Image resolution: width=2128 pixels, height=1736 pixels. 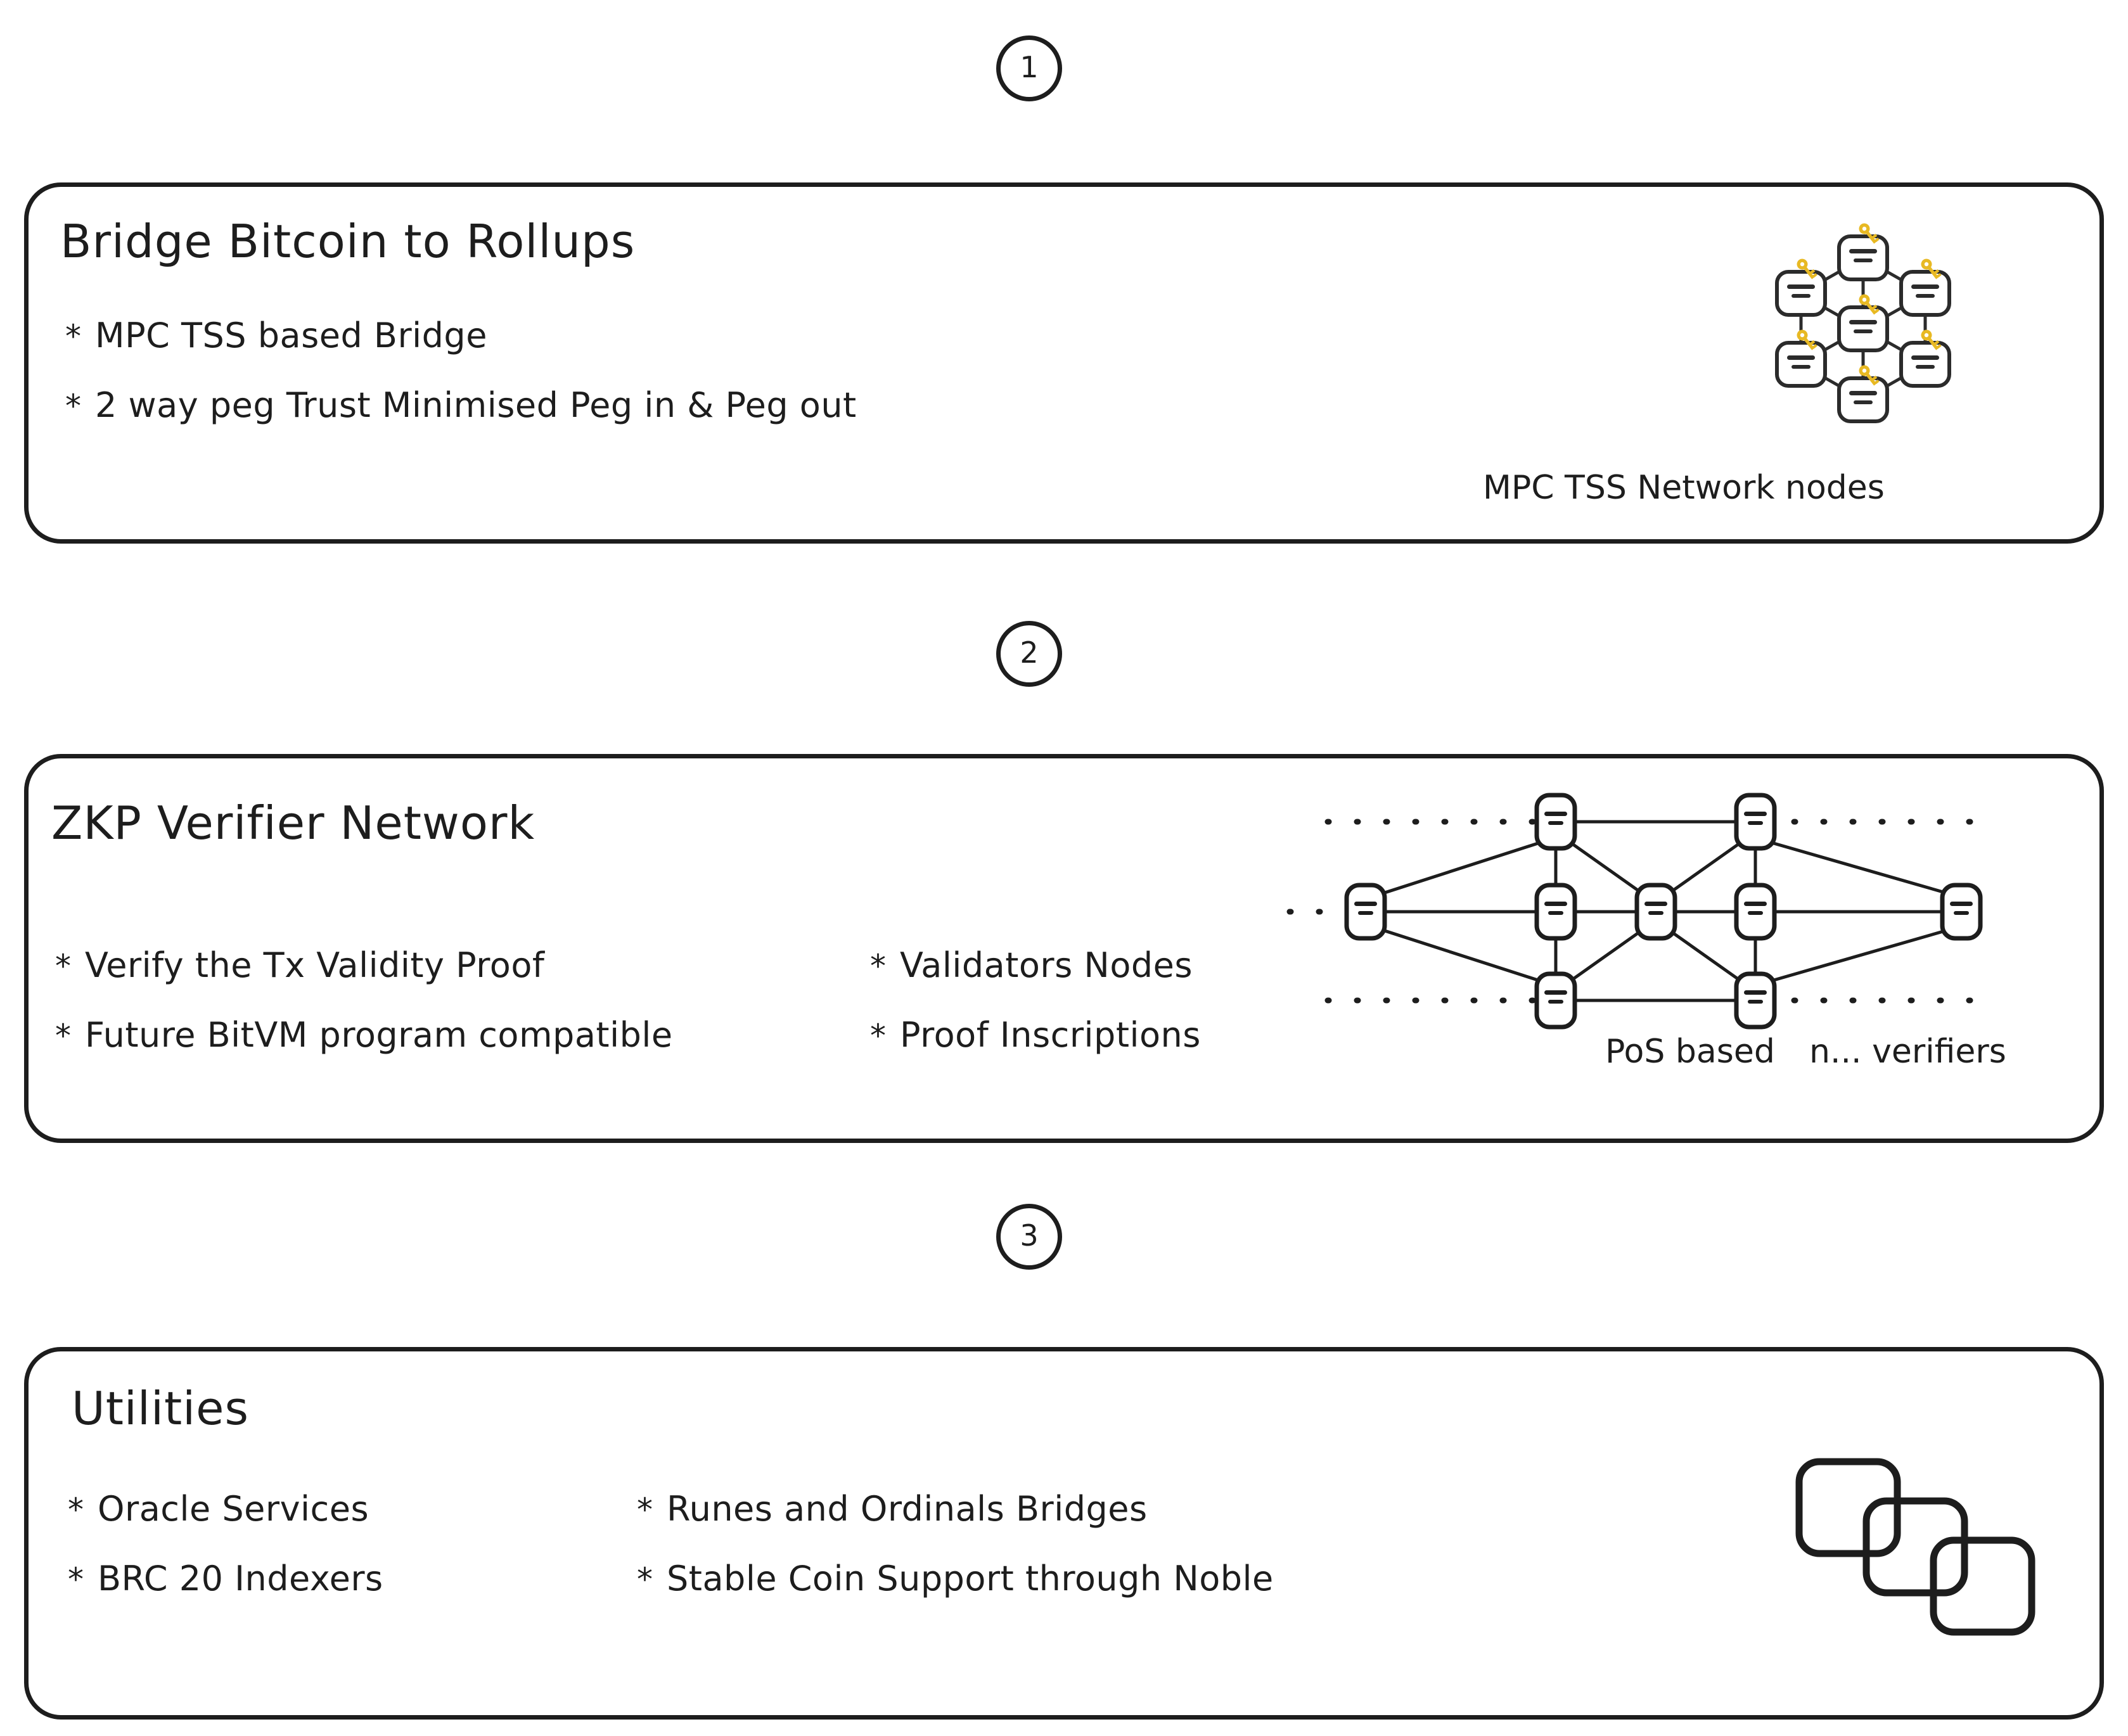 I want to click on card-title: ZKP Verifier Network, so click(x=293, y=823).